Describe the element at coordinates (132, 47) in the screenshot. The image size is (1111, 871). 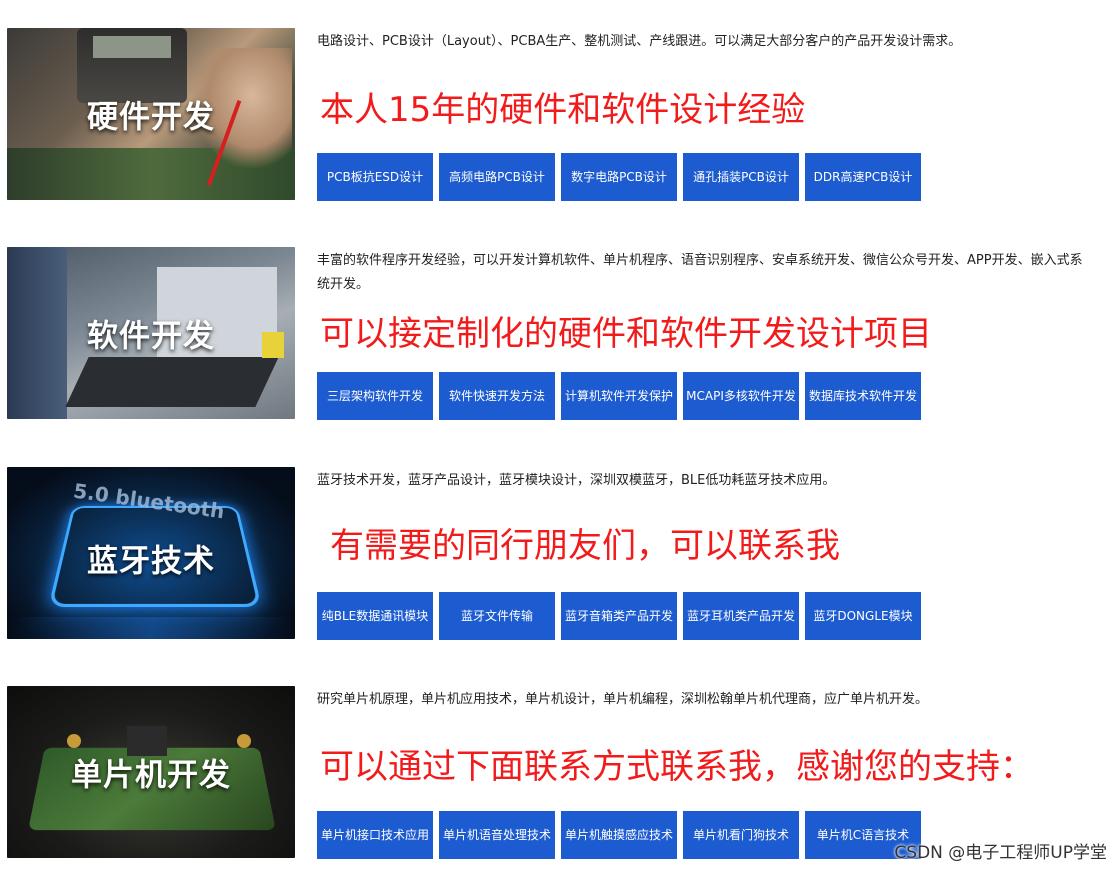
I see `multimeter-display` at that location.